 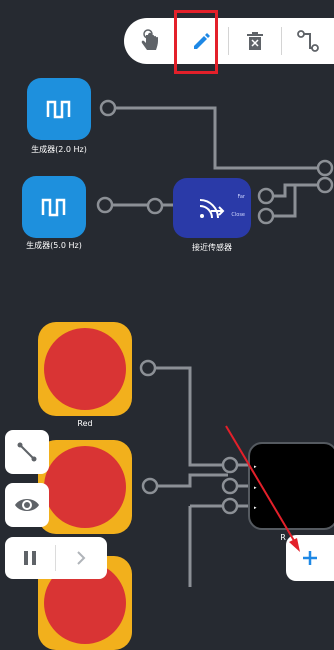 I want to click on annotation-arrow, so click(x=262, y=488).